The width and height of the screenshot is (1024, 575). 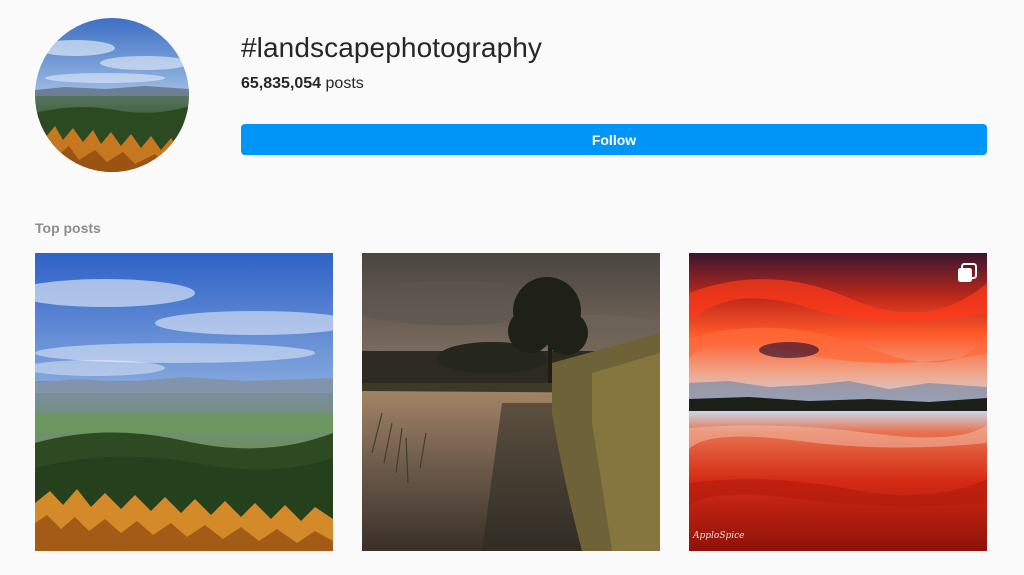 I want to click on post-count: 65,835,054 posts, so click(x=302, y=84).